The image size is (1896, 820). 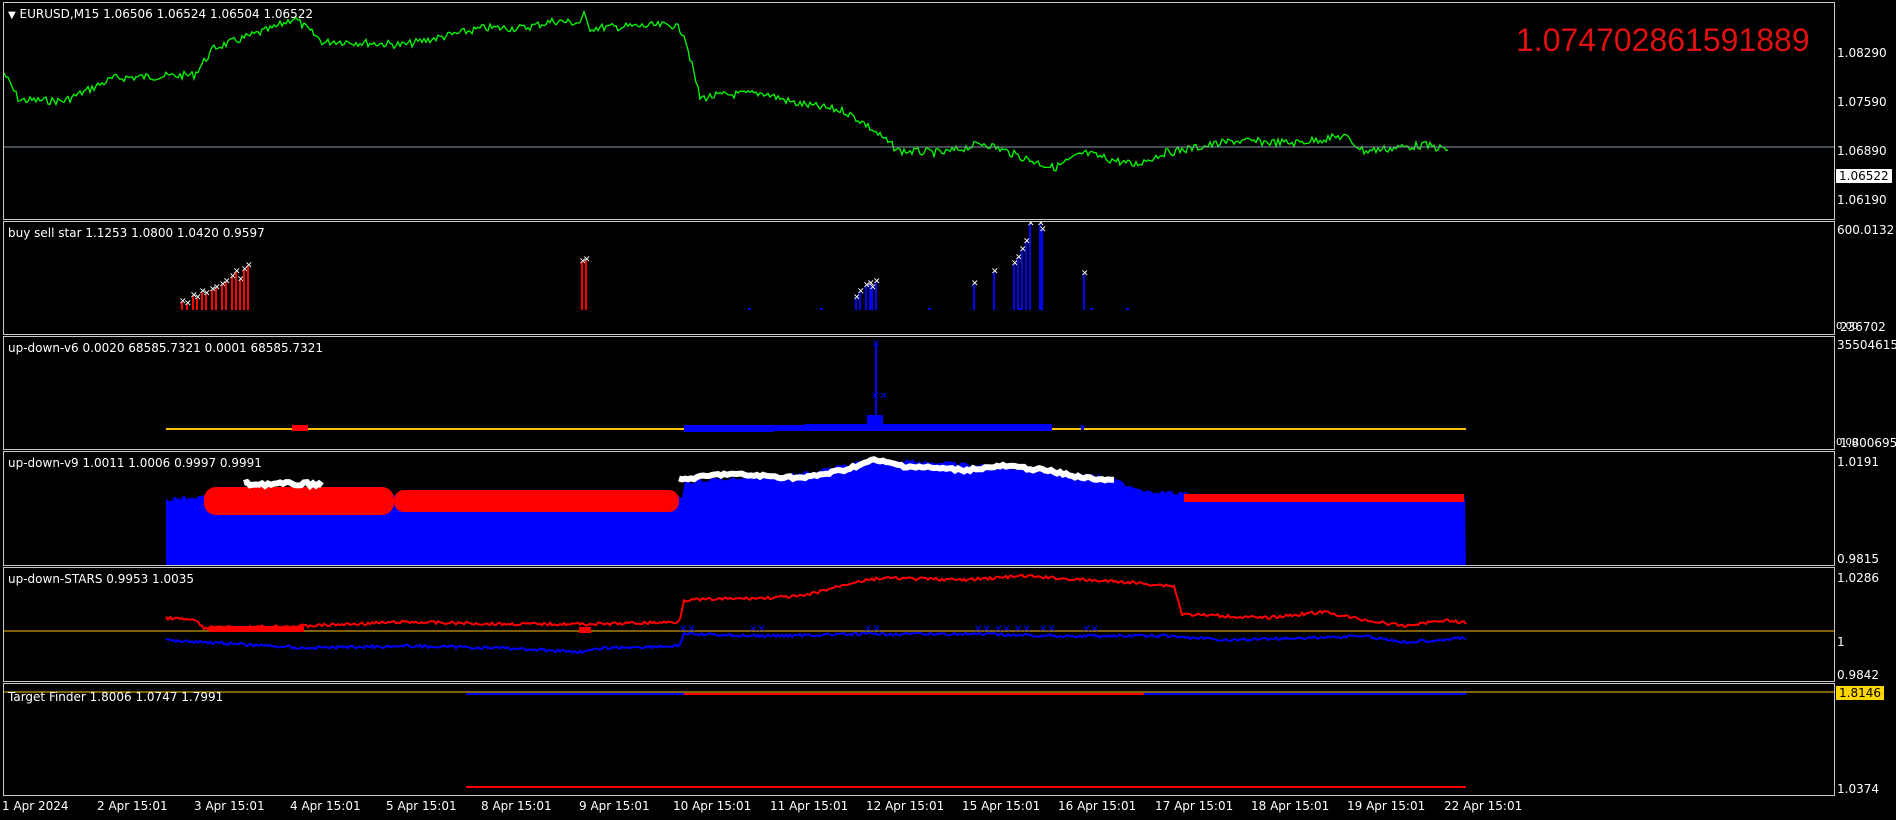 I want to click on time-label: 10 Apr 15:01, so click(x=712, y=806).